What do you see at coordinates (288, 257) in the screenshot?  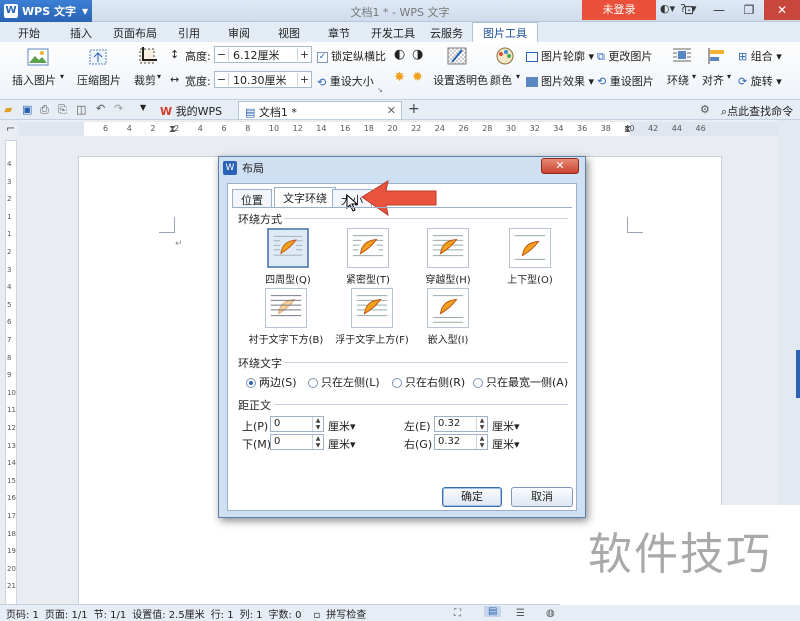 I see `wrap-square-option: 四周型(Q)` at bounding box center [288, 257].